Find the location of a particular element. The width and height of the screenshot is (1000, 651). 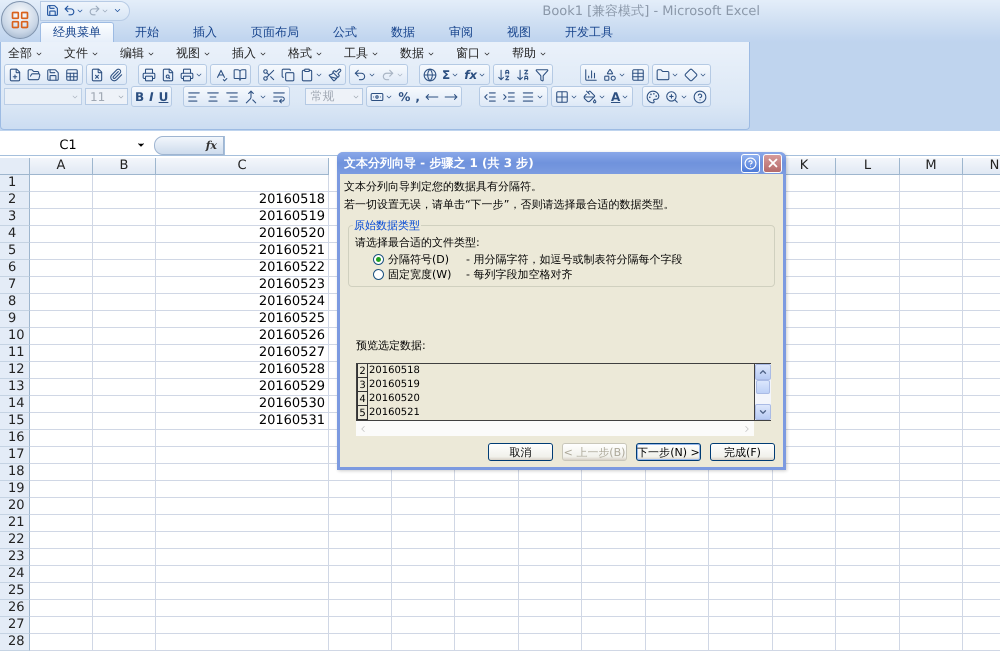

close-button is located at coordinates (772, 163).